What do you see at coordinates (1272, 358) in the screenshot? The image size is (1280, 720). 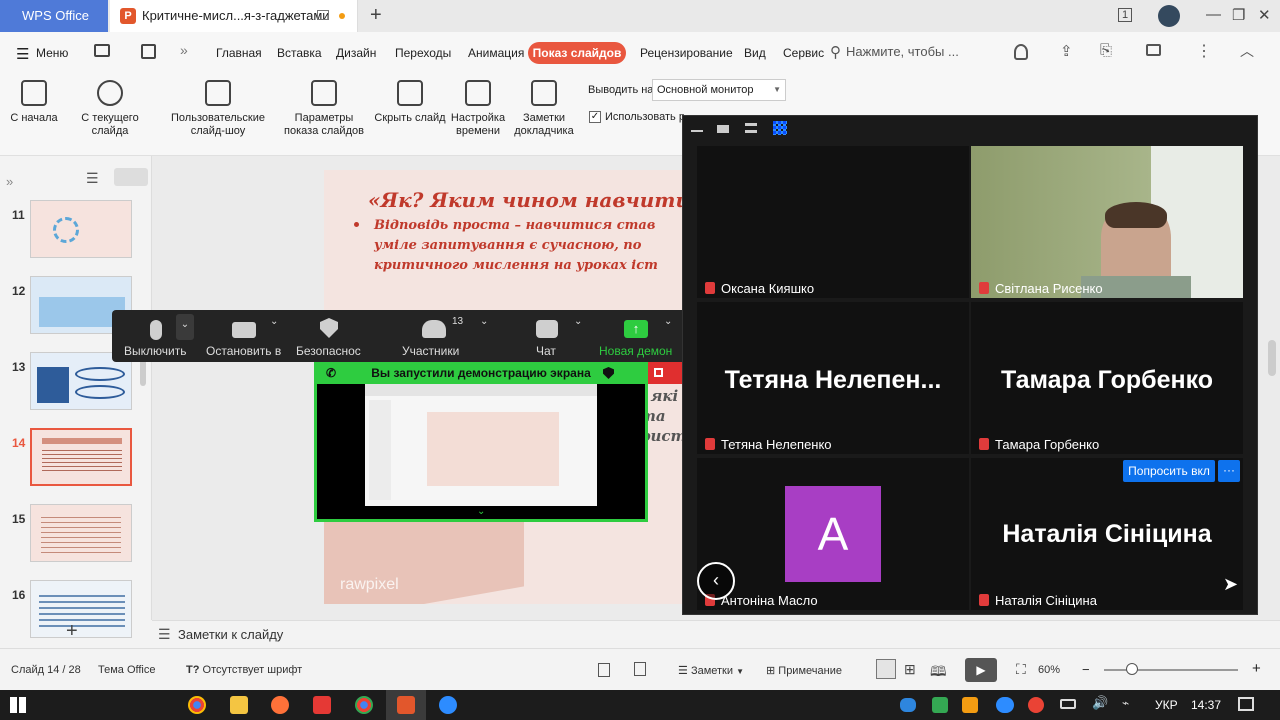 I see `canvas-scrollbar` at bounding box center [1272, 358].